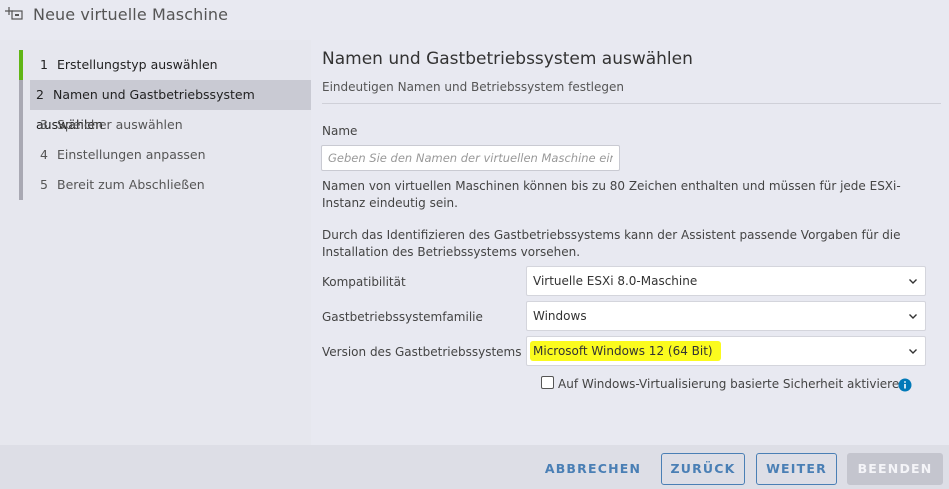 This screenshot has height=489, width=949. What do you see at coordinates (547, 382) in the screenshot?
I see `vbs-checkbox` at bounding box center [547, 382].